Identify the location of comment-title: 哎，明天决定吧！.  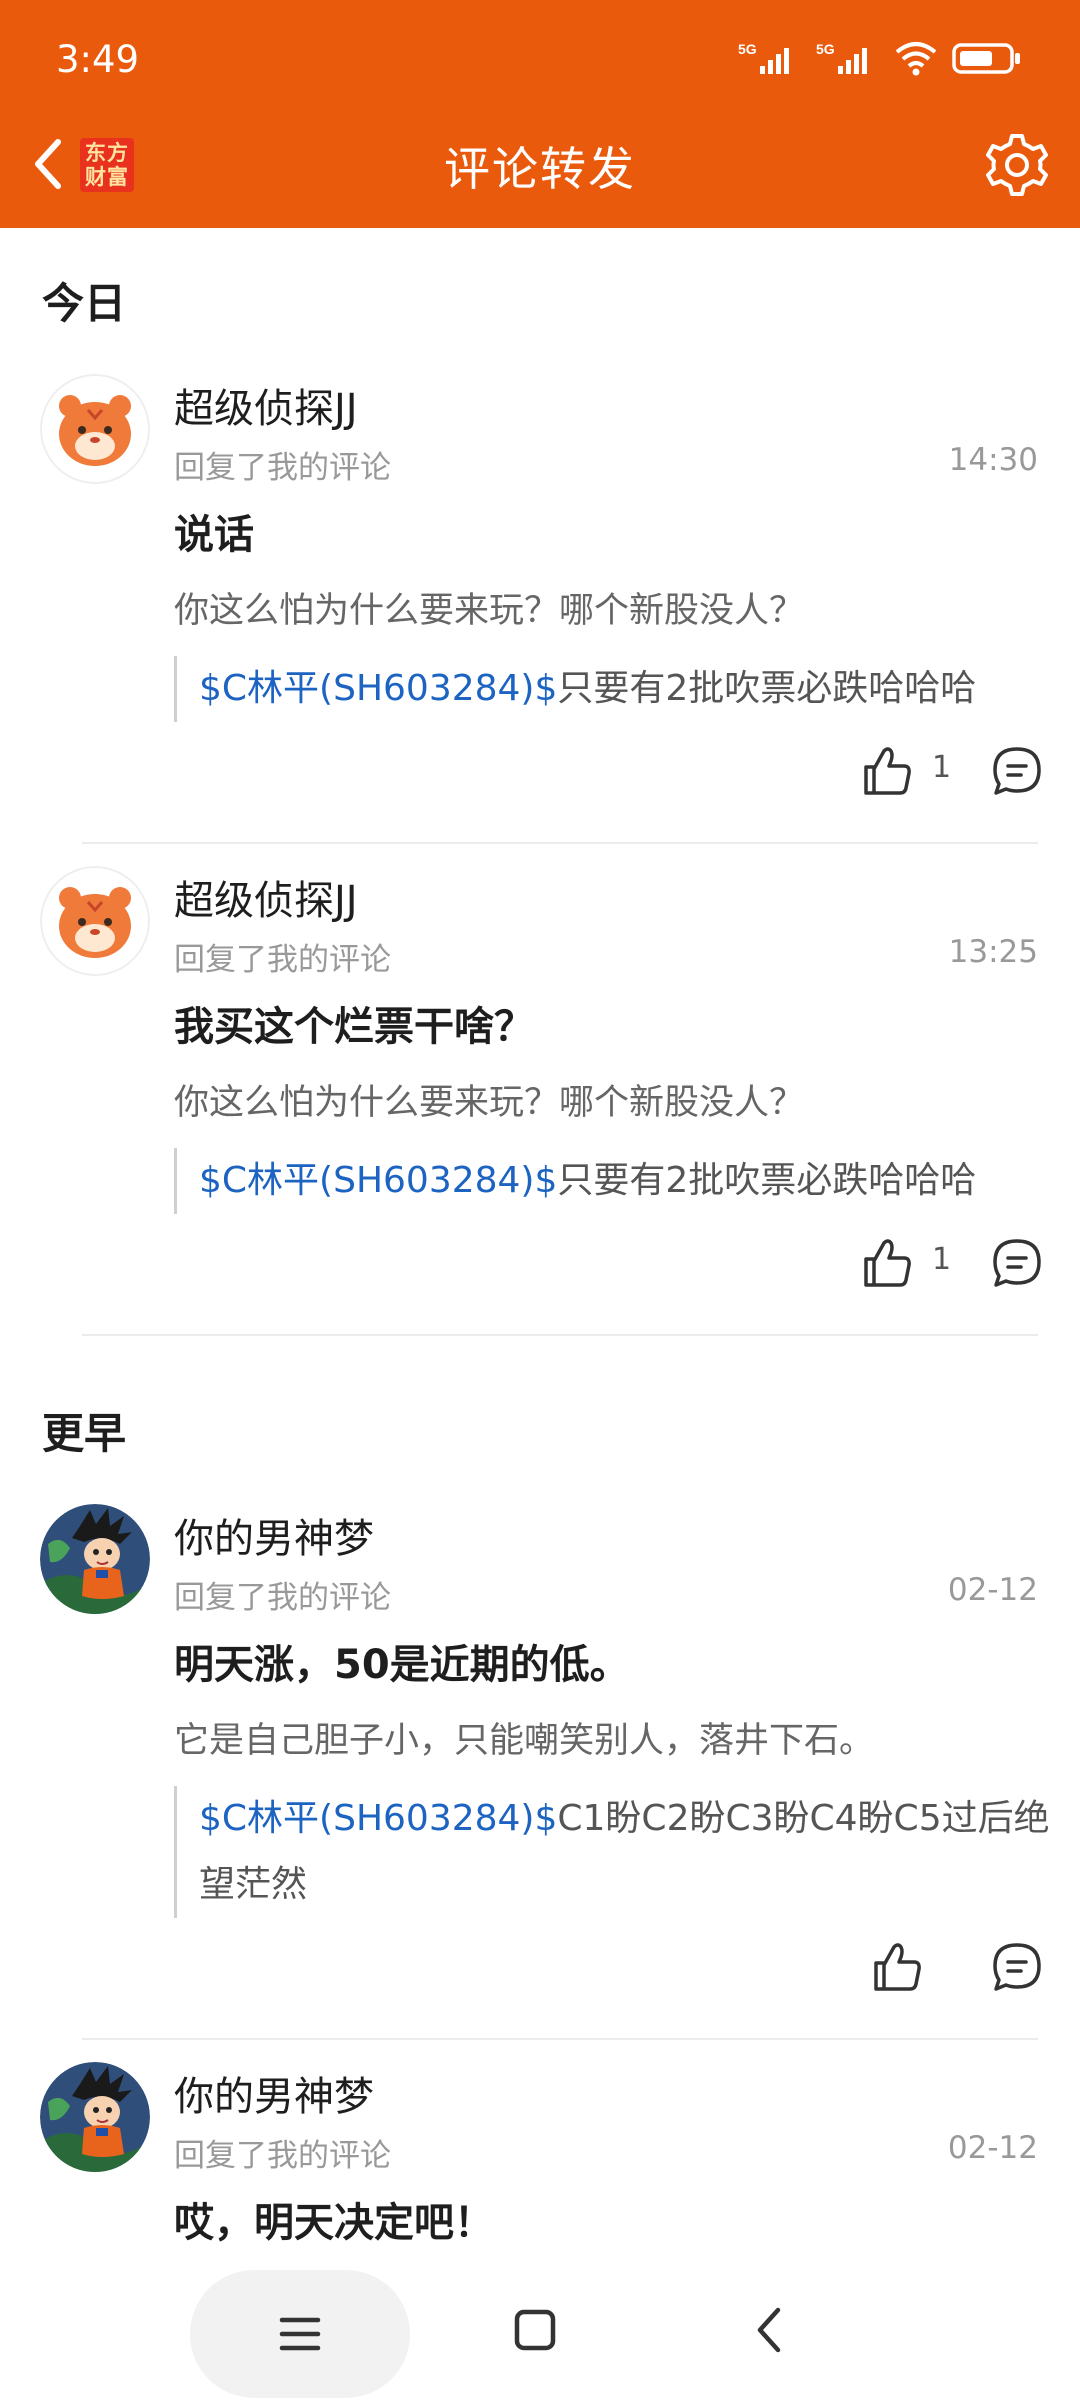
(334, 2223).